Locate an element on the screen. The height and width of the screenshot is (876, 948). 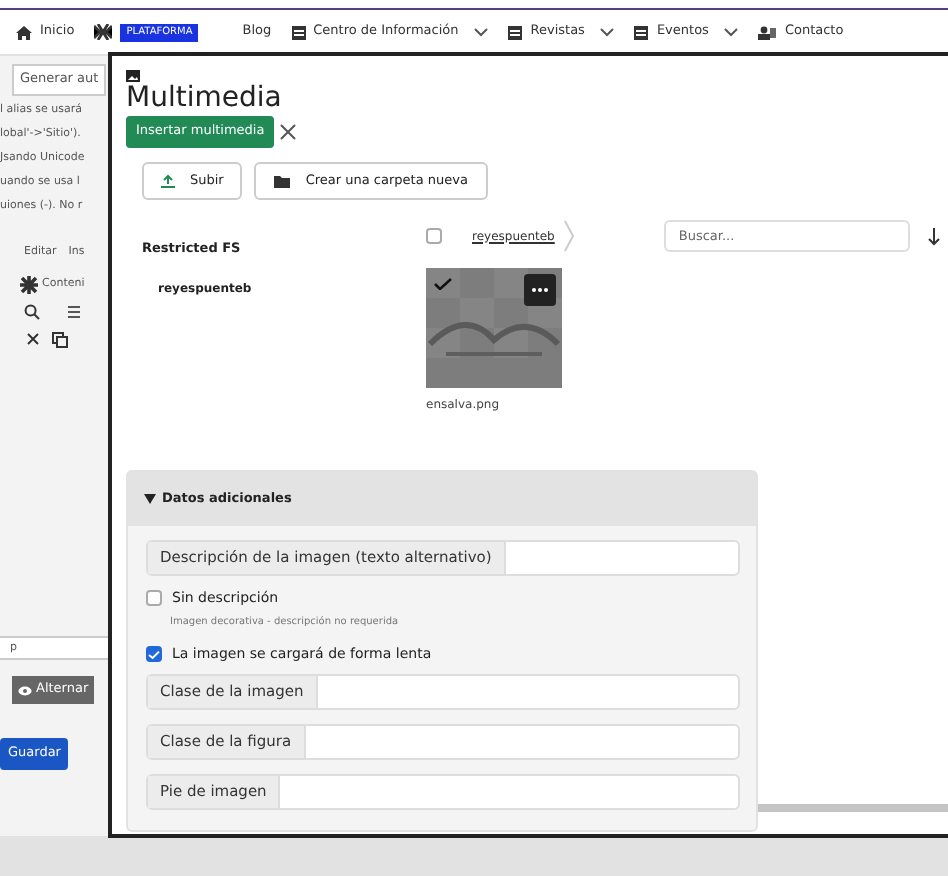
upload-icon is located at coordinates (168, 181).